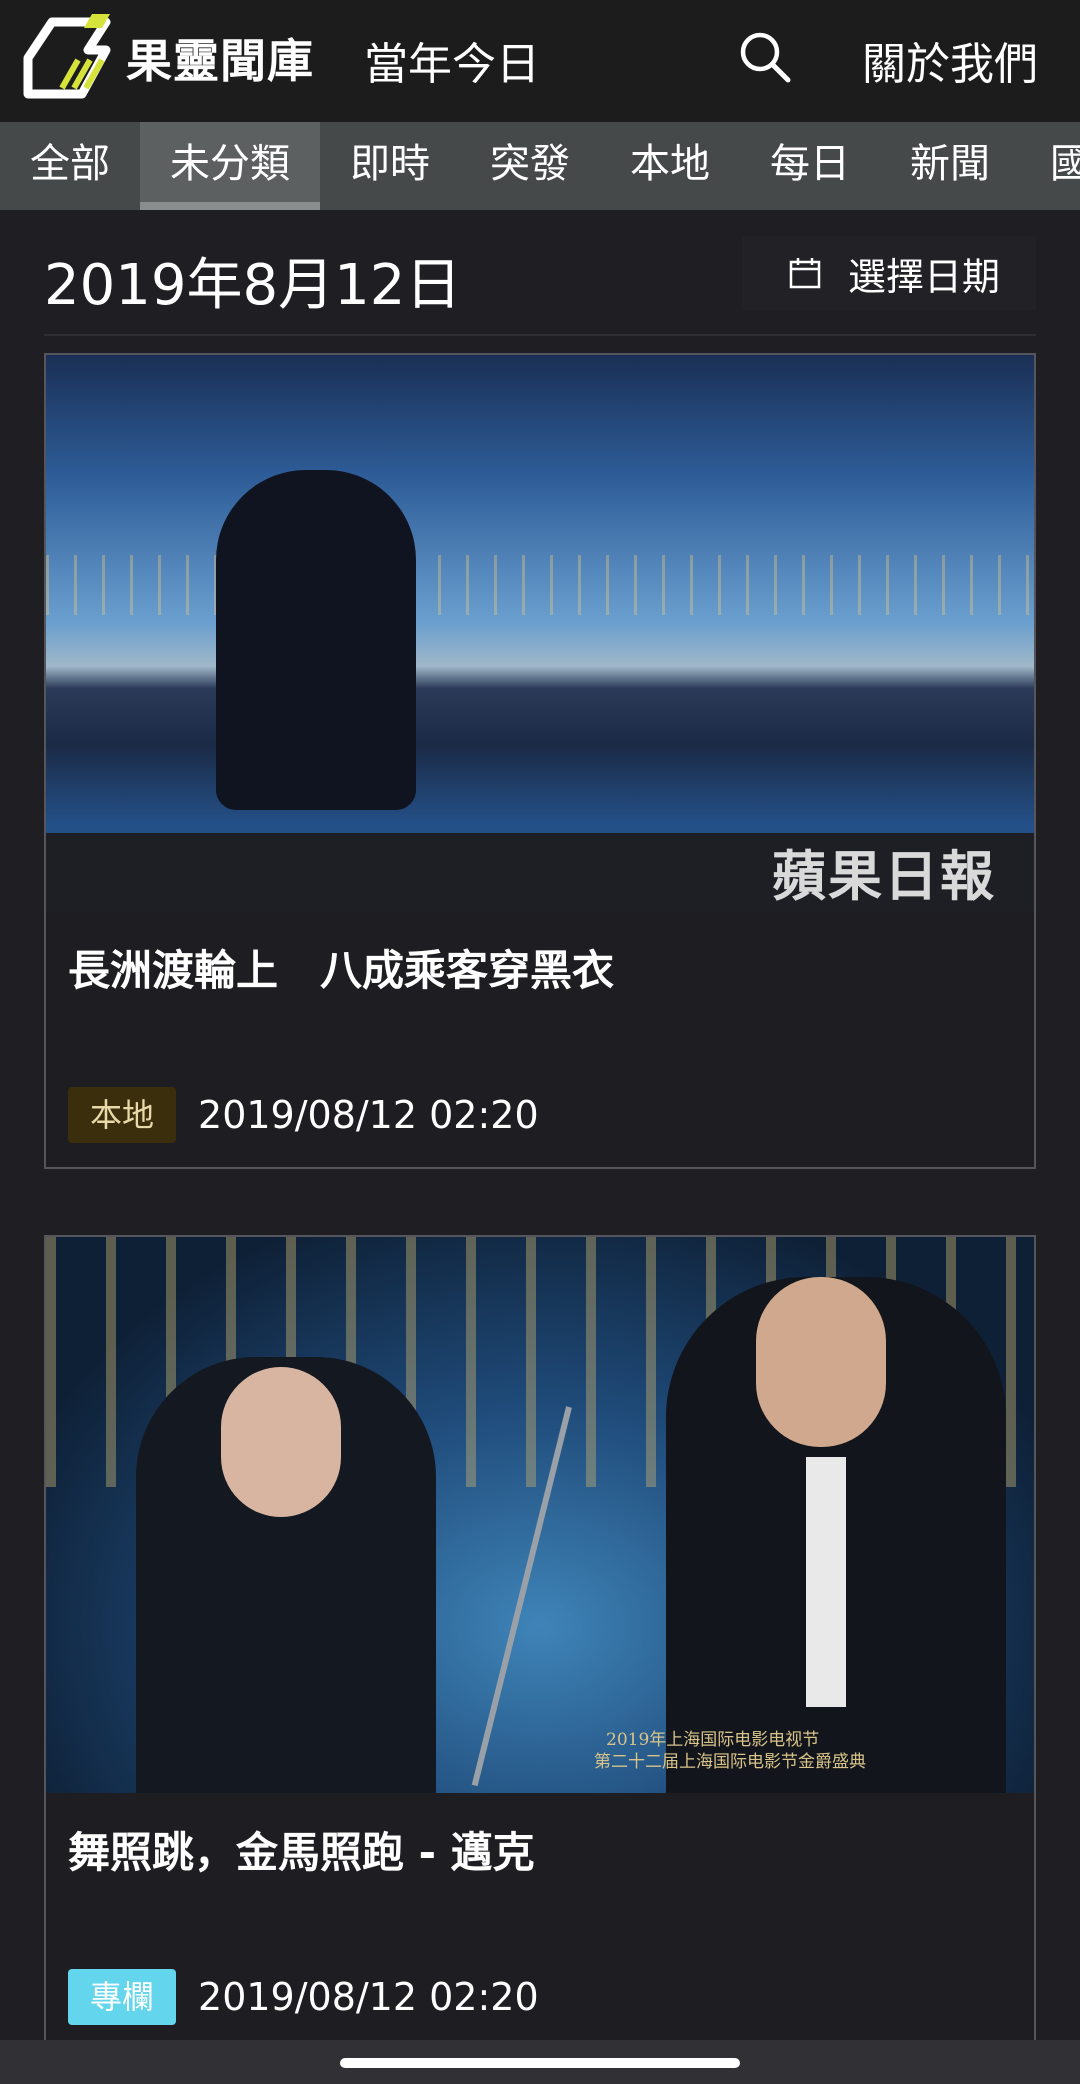 This screenshot has height=2084, width=1080. Describe the element at coordinates (220, 61) in the screenshot. I see `logo-text: 果靈聞庫` at that location.